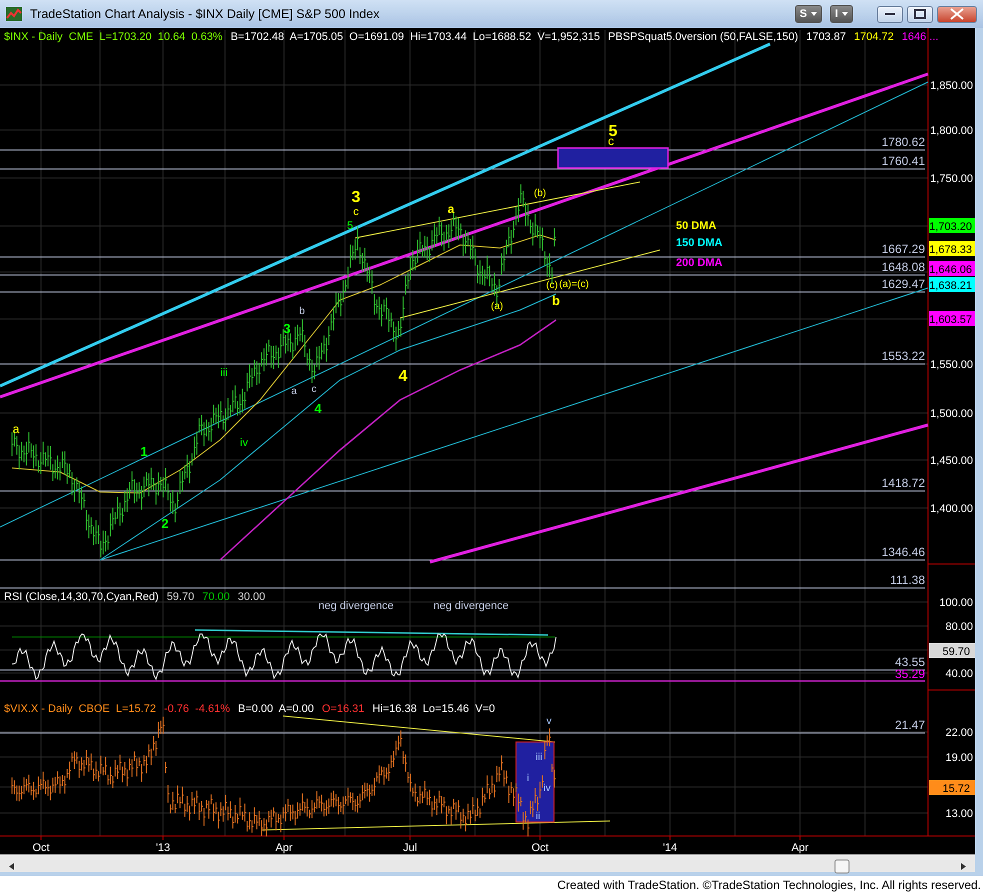 The image size is (983, 894). I want to click on legend-text: O=16.31, so click(343, 709).